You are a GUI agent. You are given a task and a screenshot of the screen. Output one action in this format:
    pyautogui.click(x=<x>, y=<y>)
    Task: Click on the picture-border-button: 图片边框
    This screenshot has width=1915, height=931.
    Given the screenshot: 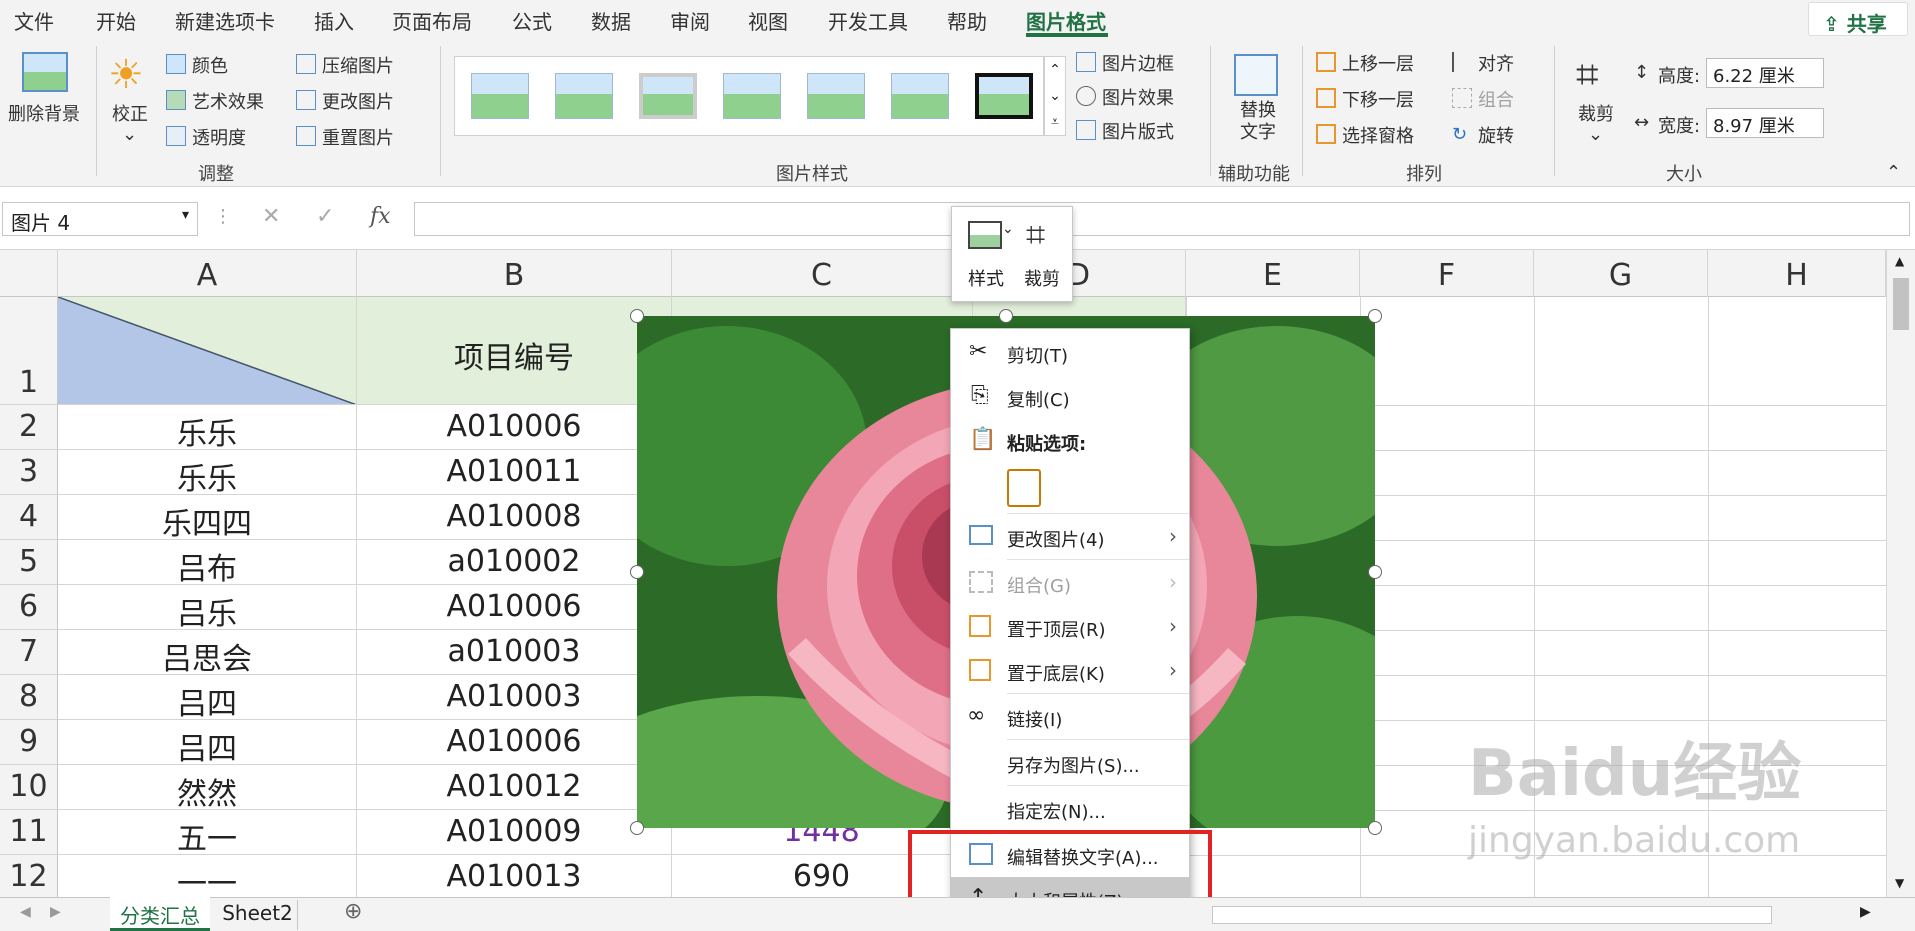 What is the action you would take?
    pyautogui.click(x=1138, y=63)
    